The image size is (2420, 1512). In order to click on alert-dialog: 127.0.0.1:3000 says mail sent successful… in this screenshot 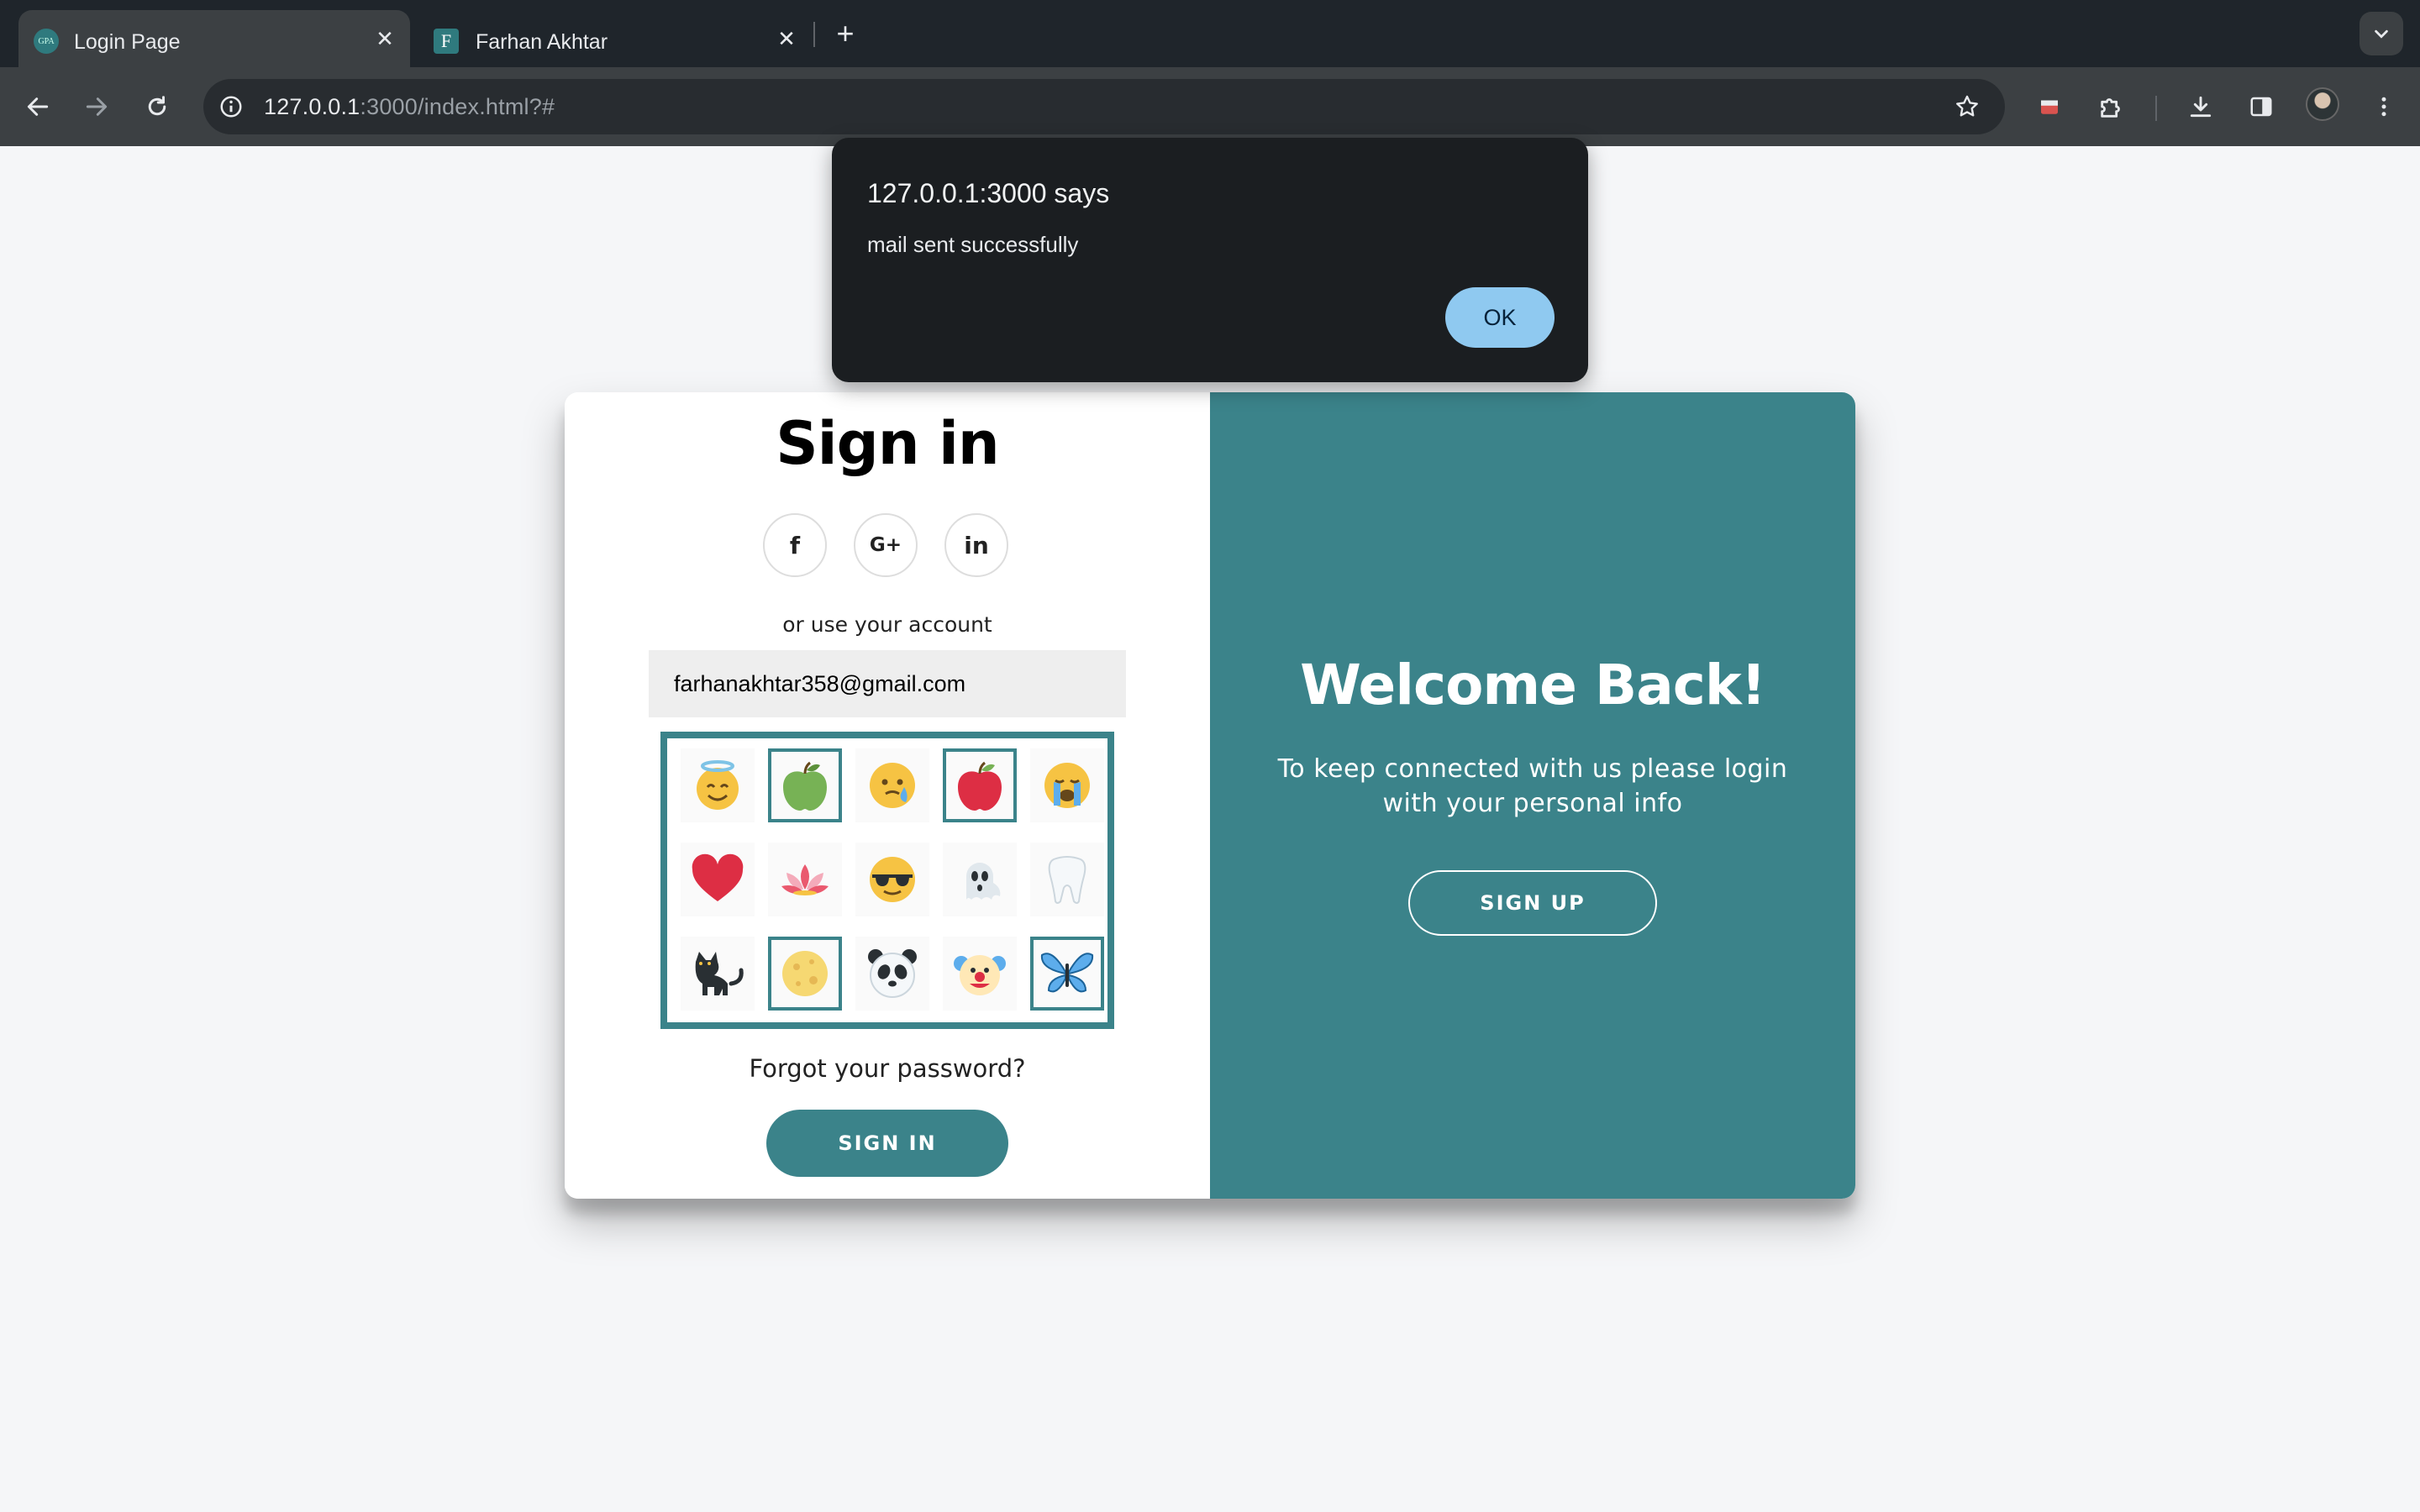, I will do `click(1210, 260)`.